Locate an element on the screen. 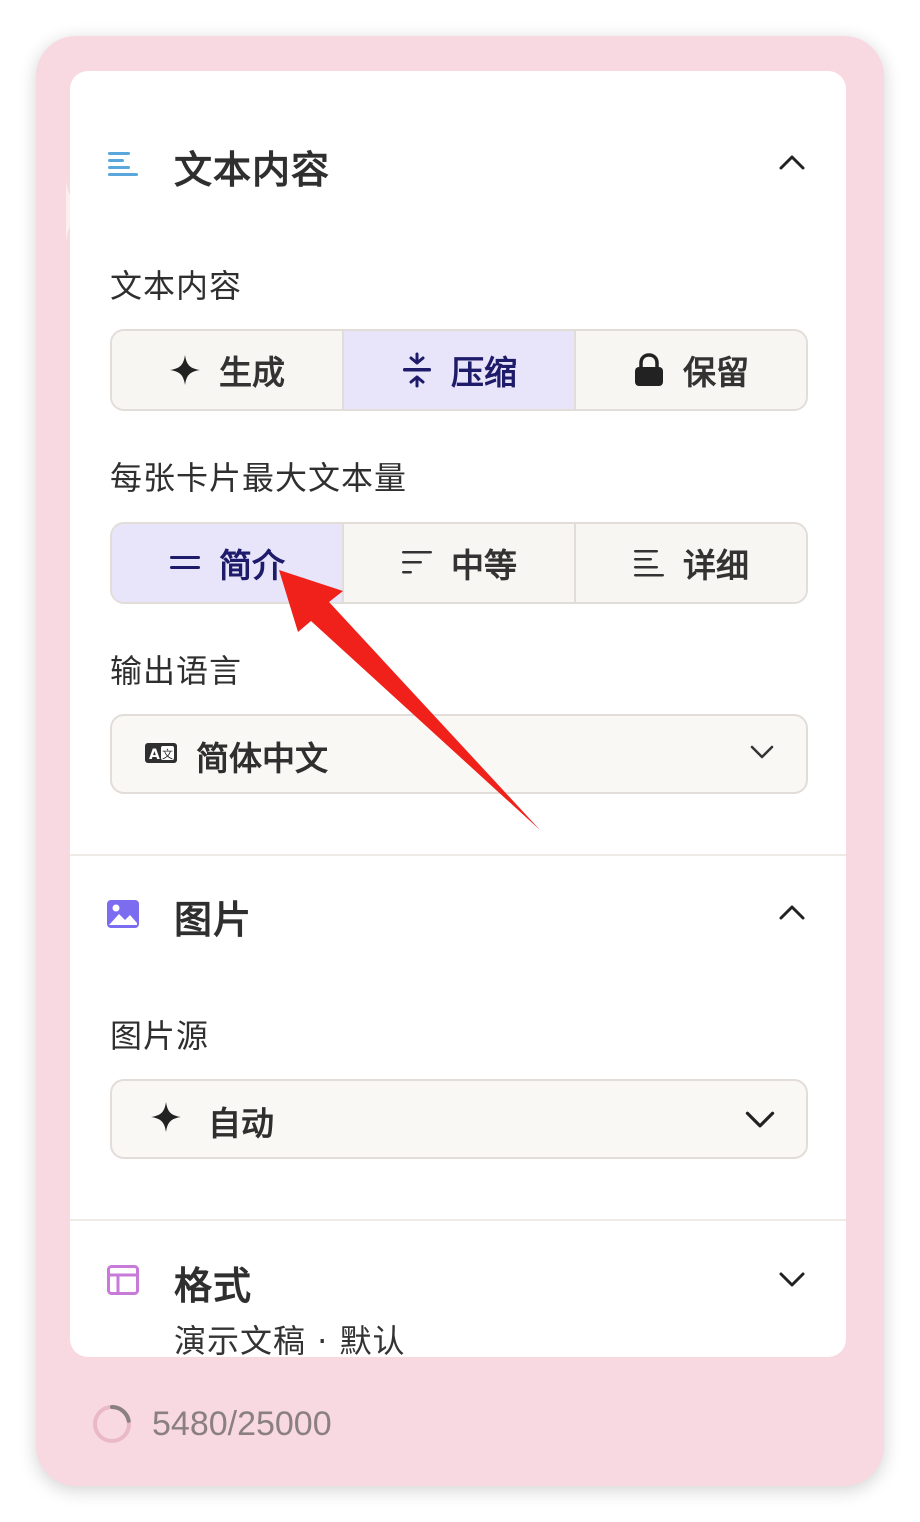 The width and height of the screenshot is (920, 1522). detailed-lines-icon is located at coordinates (649, 563).